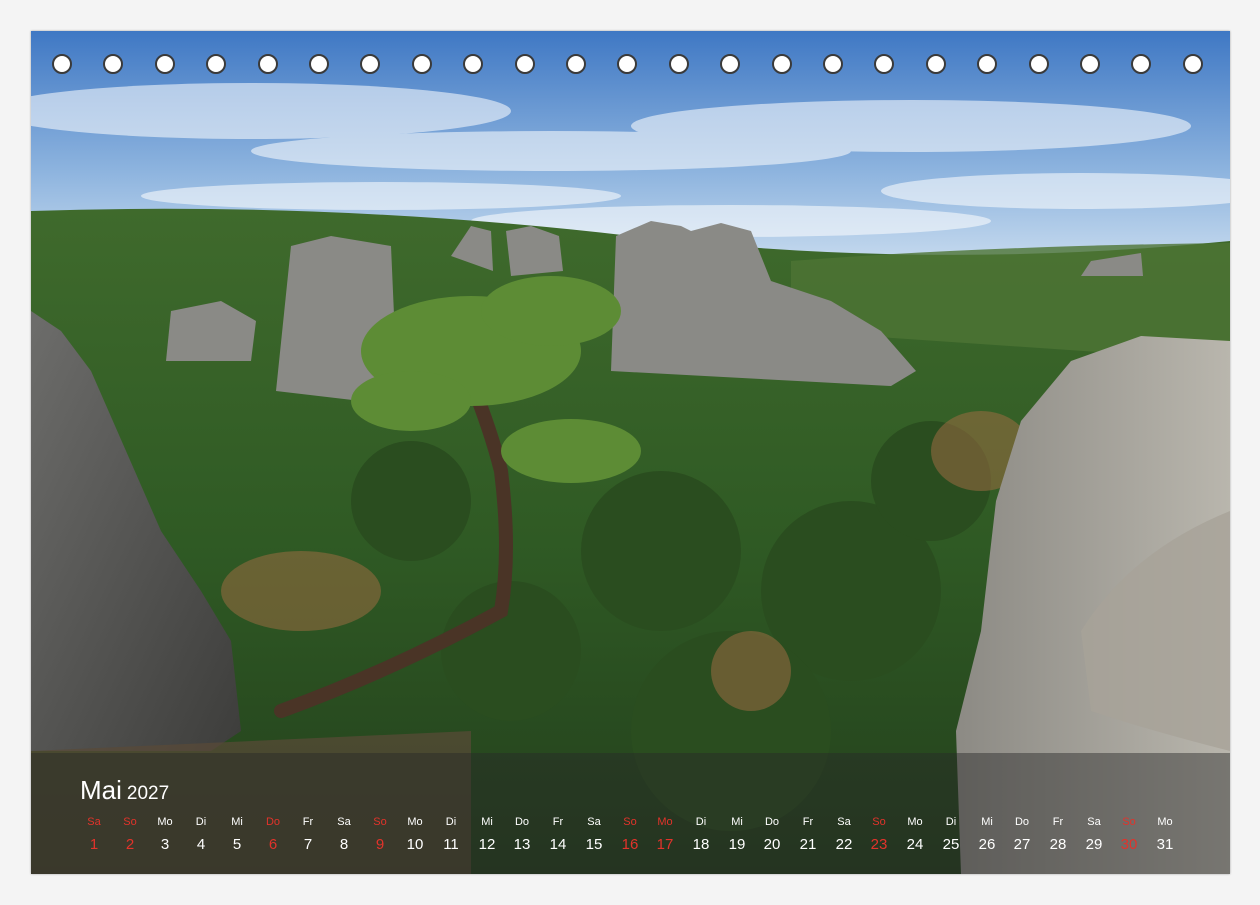 This screenshot has width=1260, height=905. I want to click on date-number: 19, so click(737, 844).